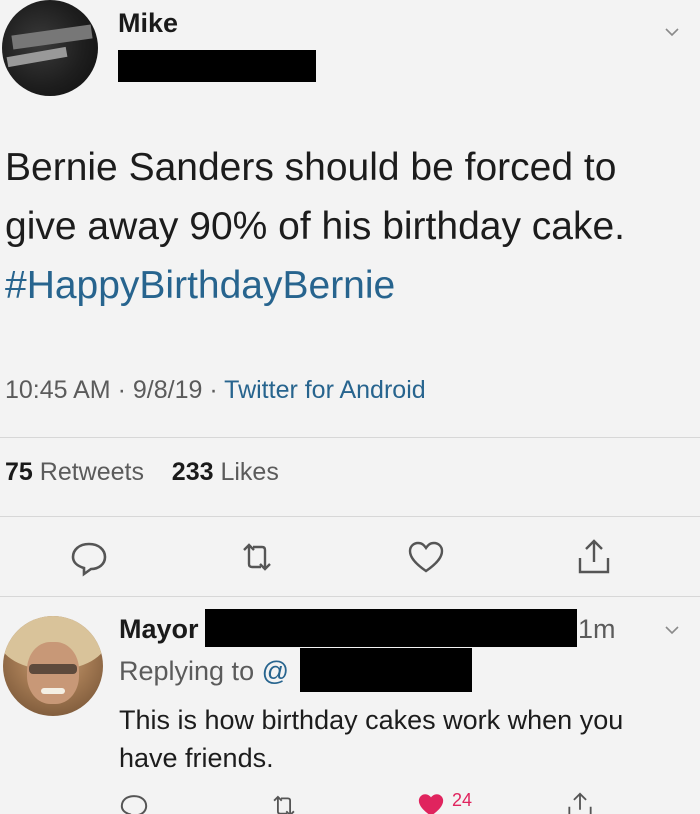 This screenshot has height=814, width=700. I want to click on retweets-label: Retweets, so click(92, 472).